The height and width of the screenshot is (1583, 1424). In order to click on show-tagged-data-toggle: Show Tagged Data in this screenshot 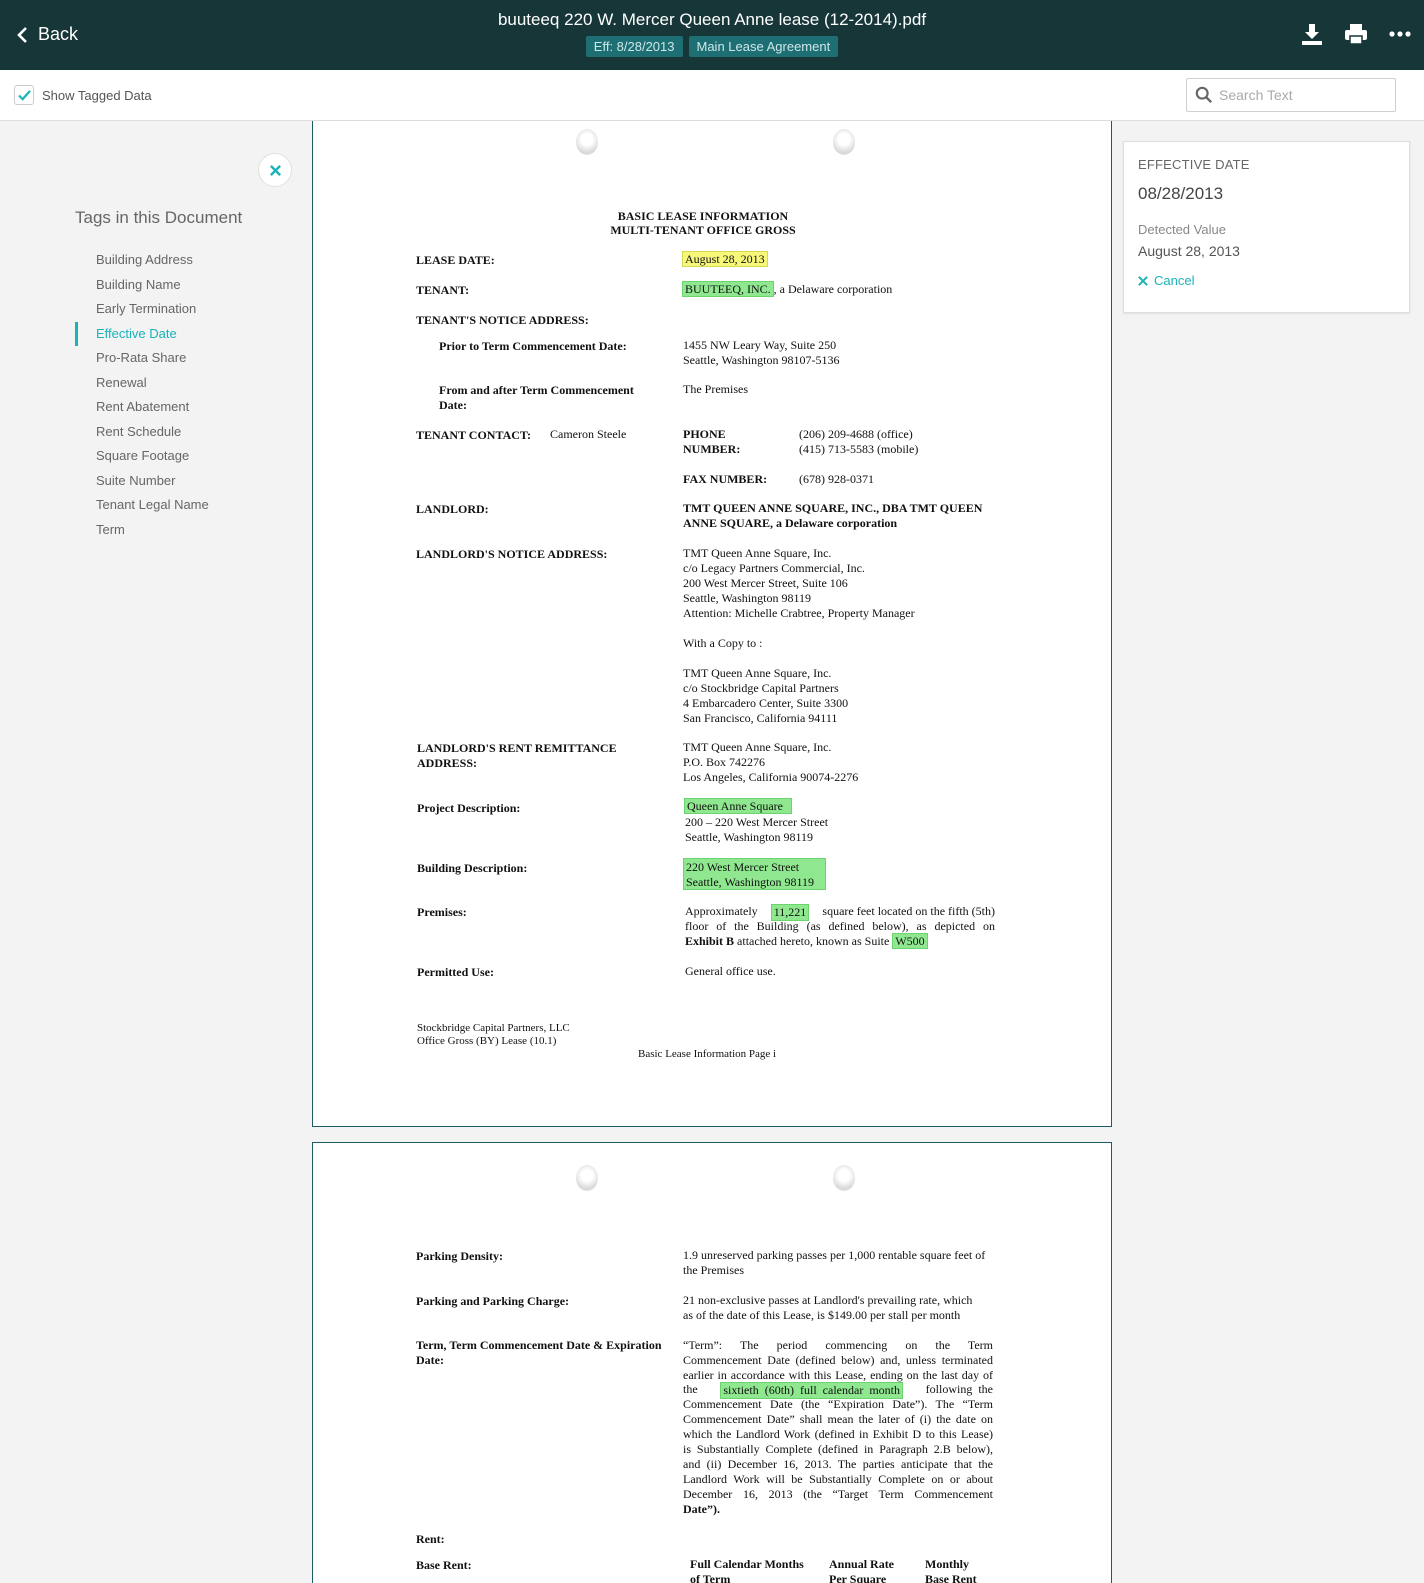, I will do `click(83, 95)`.